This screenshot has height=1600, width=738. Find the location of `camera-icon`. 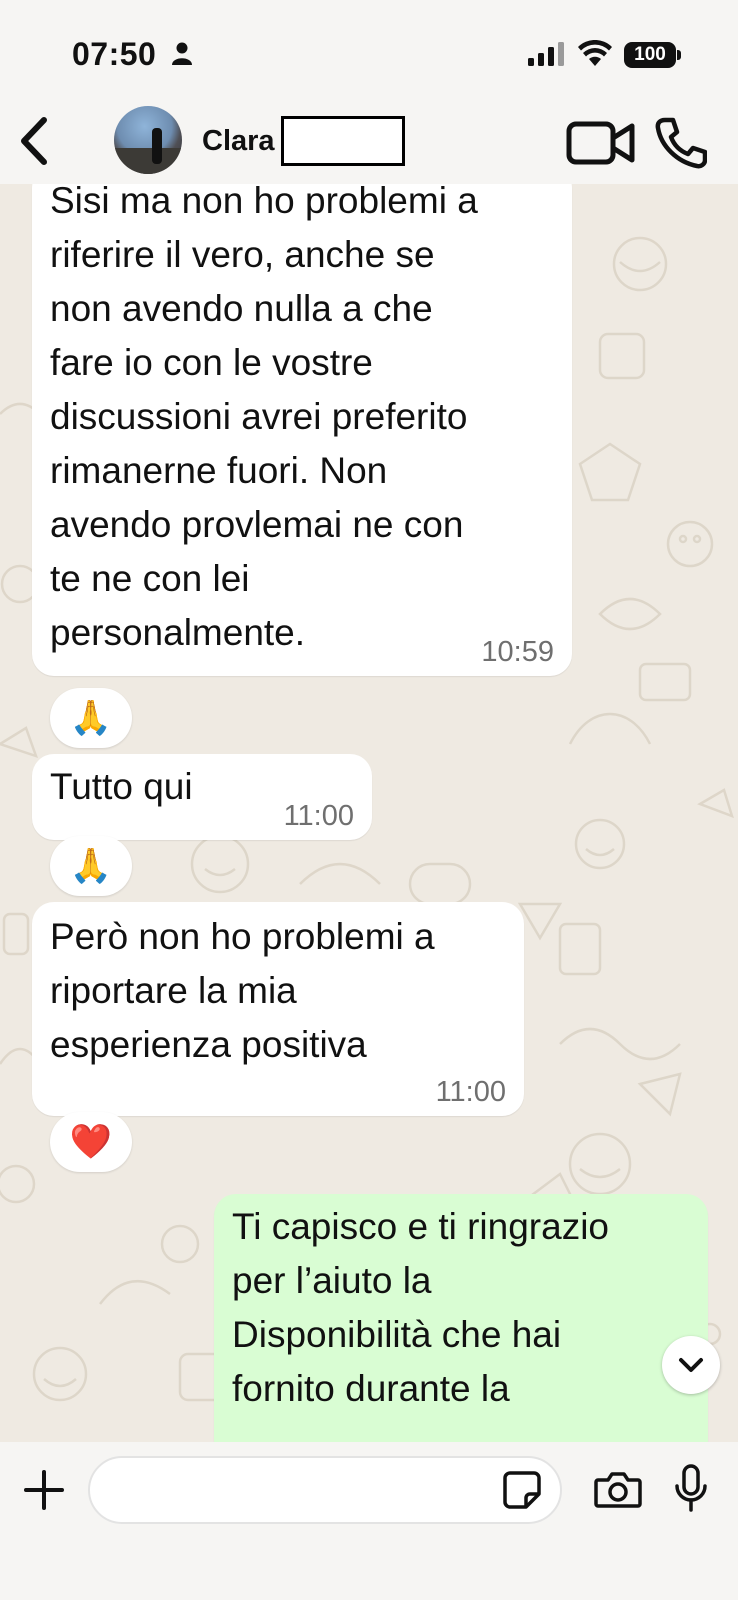

camera-icon is located at coordinates (618, 1490).